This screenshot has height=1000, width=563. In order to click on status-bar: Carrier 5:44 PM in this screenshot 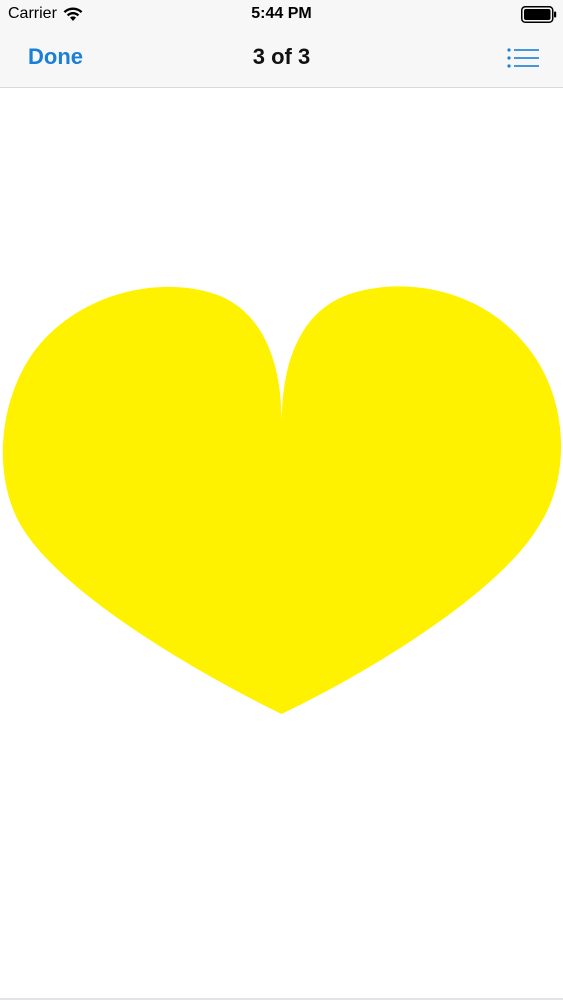, I will do `click(281, 15)`.